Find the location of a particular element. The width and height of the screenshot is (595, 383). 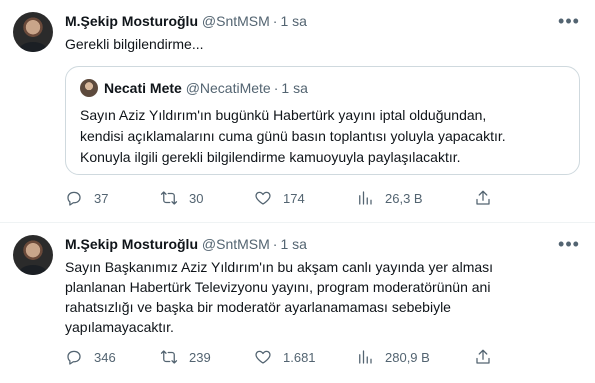

like-count: 1.681 is located at coordinates (299, 357).